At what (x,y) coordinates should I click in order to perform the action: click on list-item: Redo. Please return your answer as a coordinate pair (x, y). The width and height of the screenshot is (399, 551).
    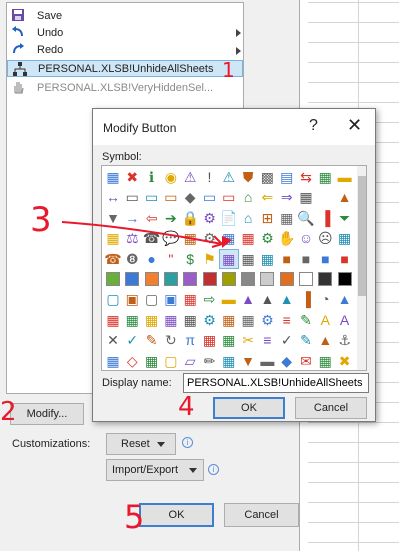
    Looking at the image, I should click on (125, 49).